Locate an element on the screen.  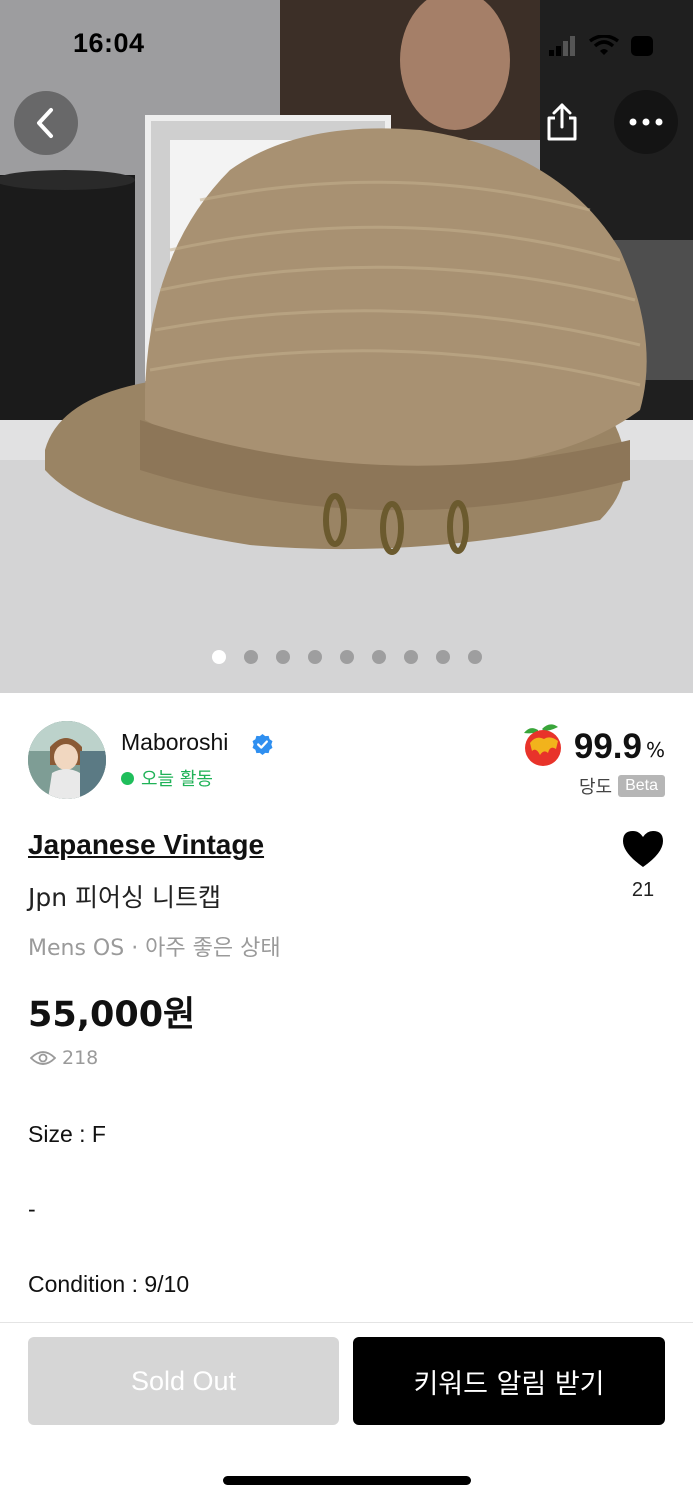
seller-name: Maboroshi is located at coordinates (174, 742).